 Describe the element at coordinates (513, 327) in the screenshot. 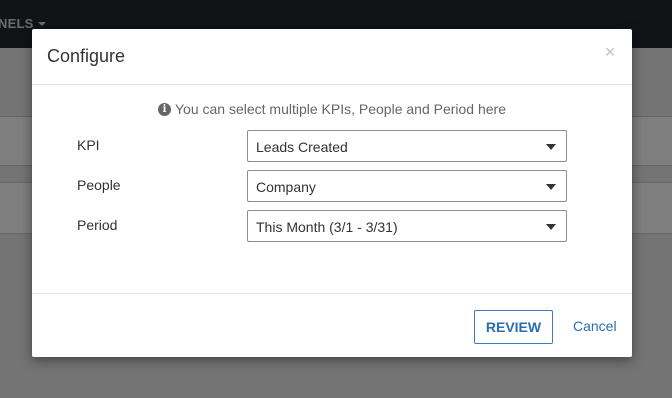

I see `review-button: REVIEW` at that location.